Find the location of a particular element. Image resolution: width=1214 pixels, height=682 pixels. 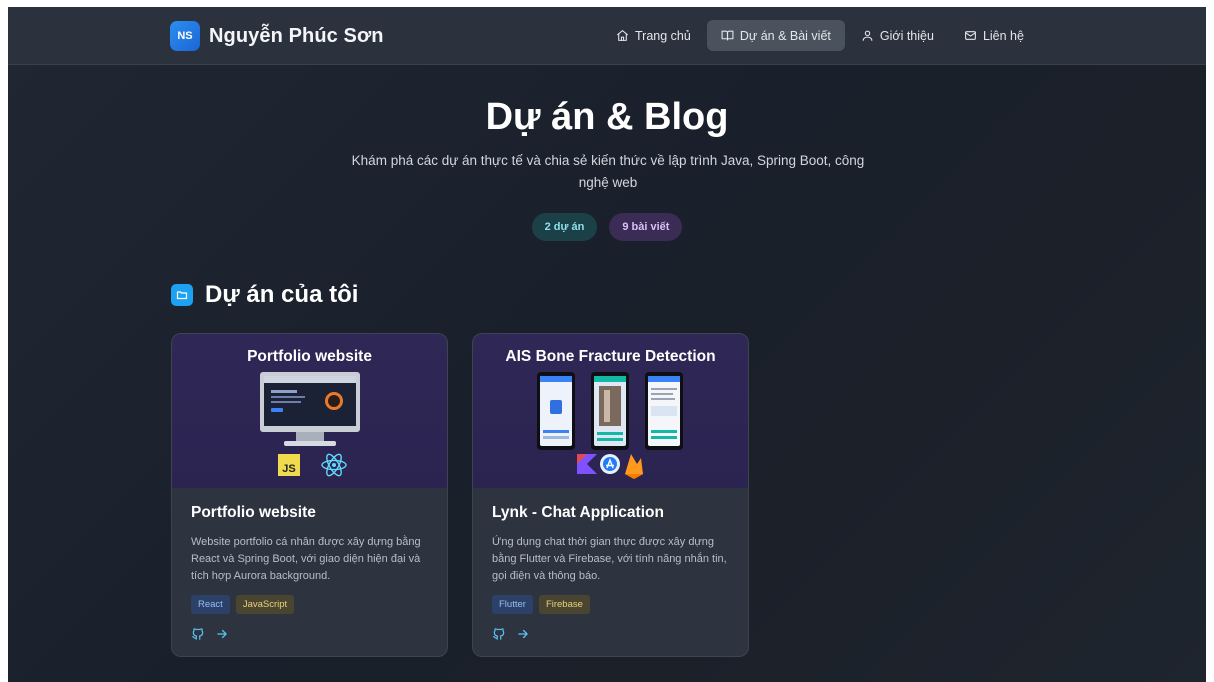

firebase-icon is located at coordinates (634, 466).